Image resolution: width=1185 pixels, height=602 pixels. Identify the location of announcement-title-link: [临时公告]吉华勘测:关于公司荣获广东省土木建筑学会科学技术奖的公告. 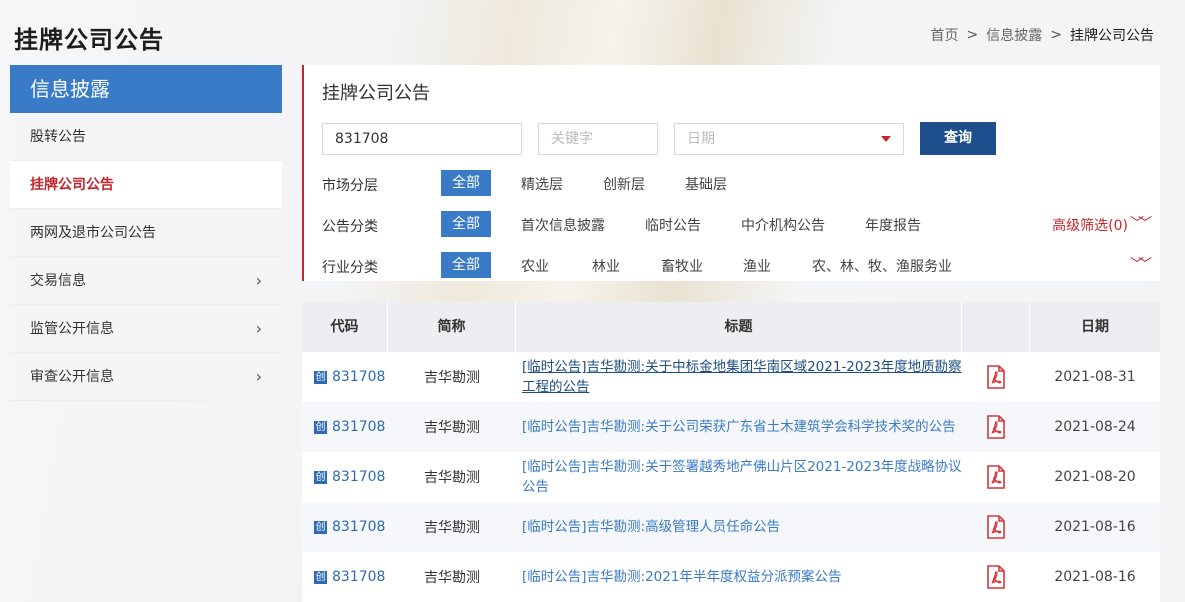
(742, 427).